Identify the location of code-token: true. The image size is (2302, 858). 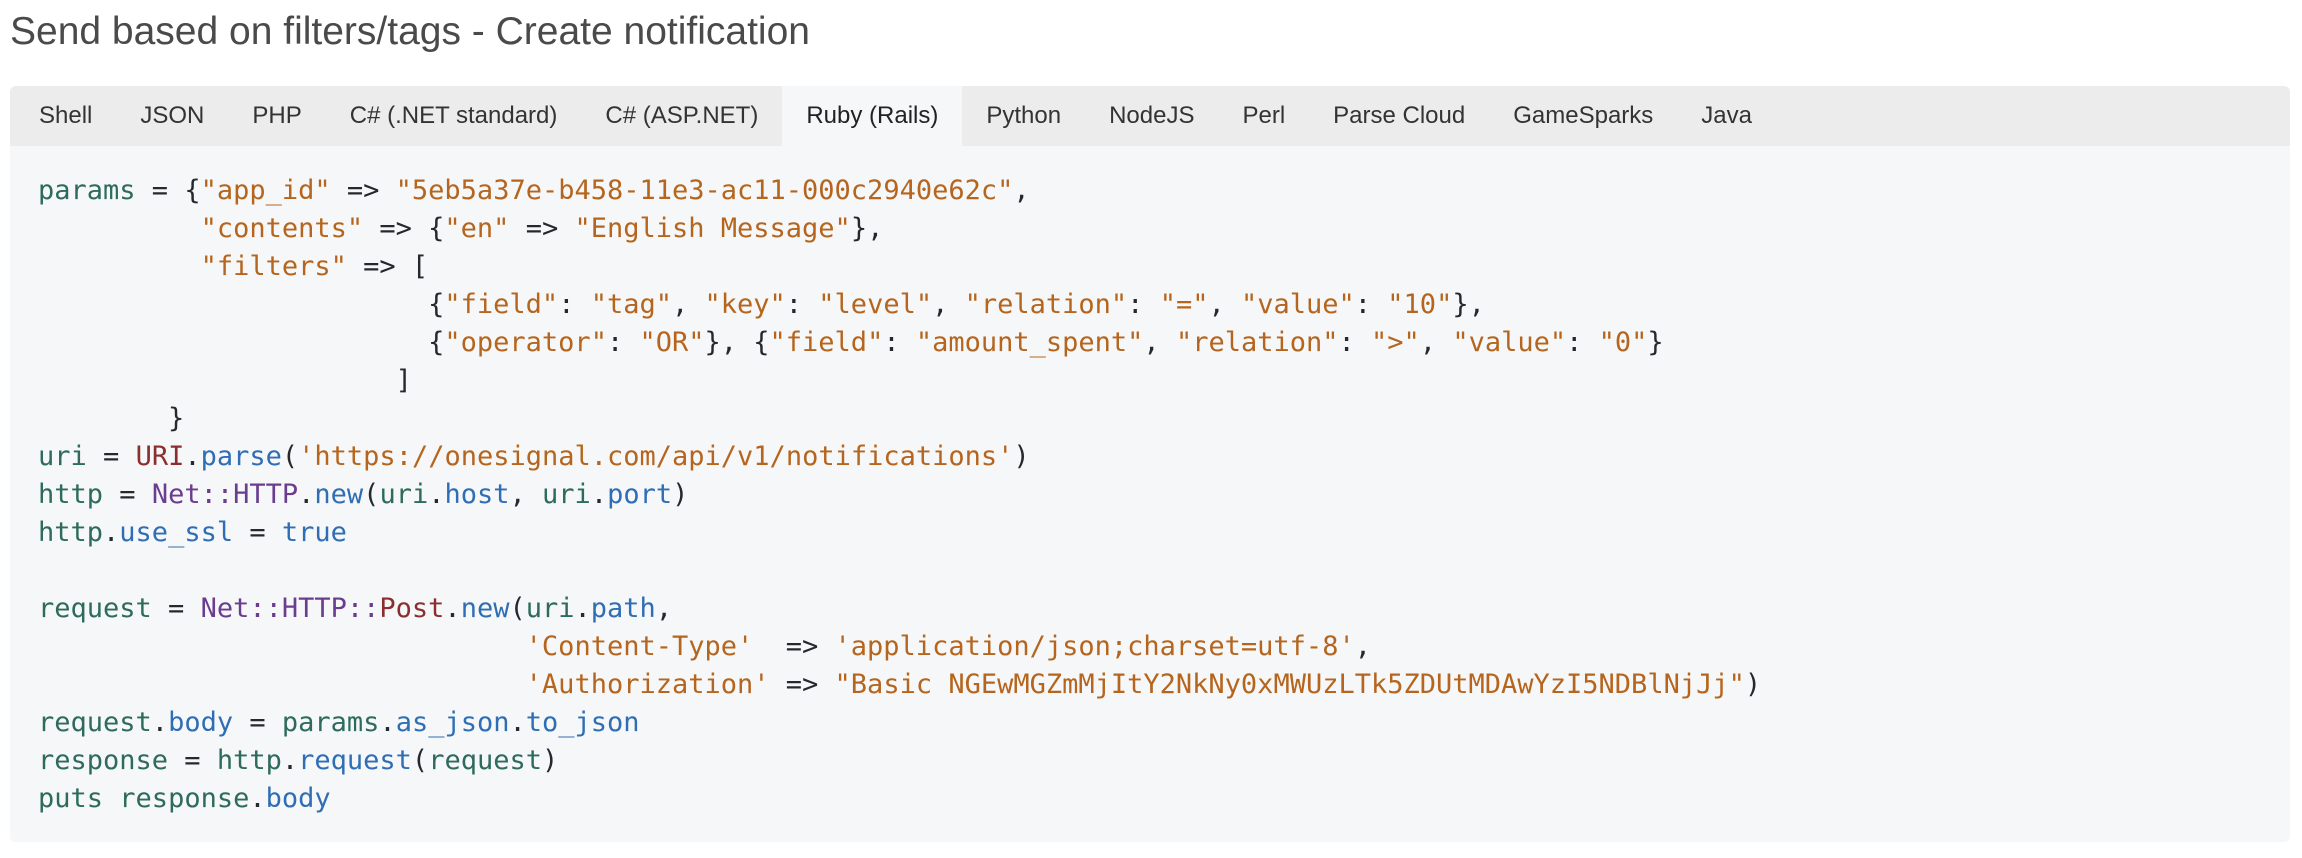
(314, 532).